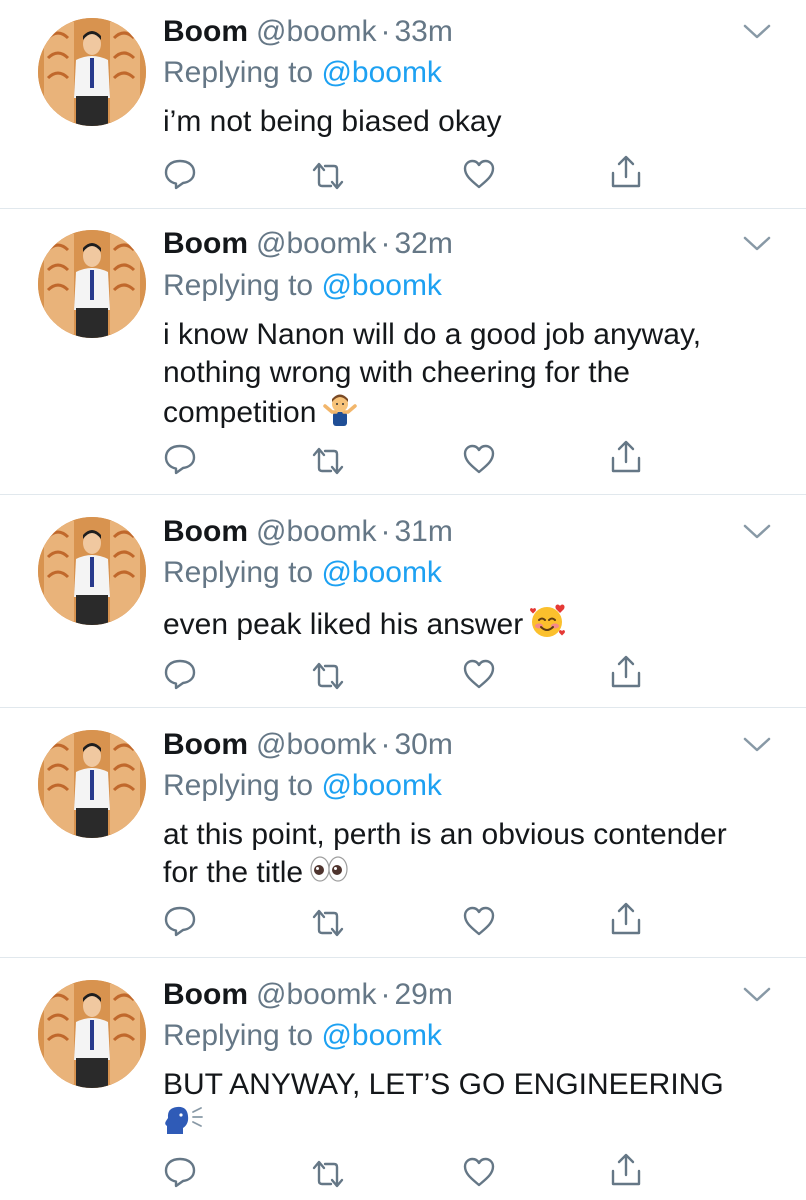 The height and width of the screenshot is (1200, 806). What do you see at coordinates (443, 1084) in the screenshot?
I see `tweet-text-line: BUT ANYWAY, LET’S GO ENGINEERING` at bounding box center [443, 1084].